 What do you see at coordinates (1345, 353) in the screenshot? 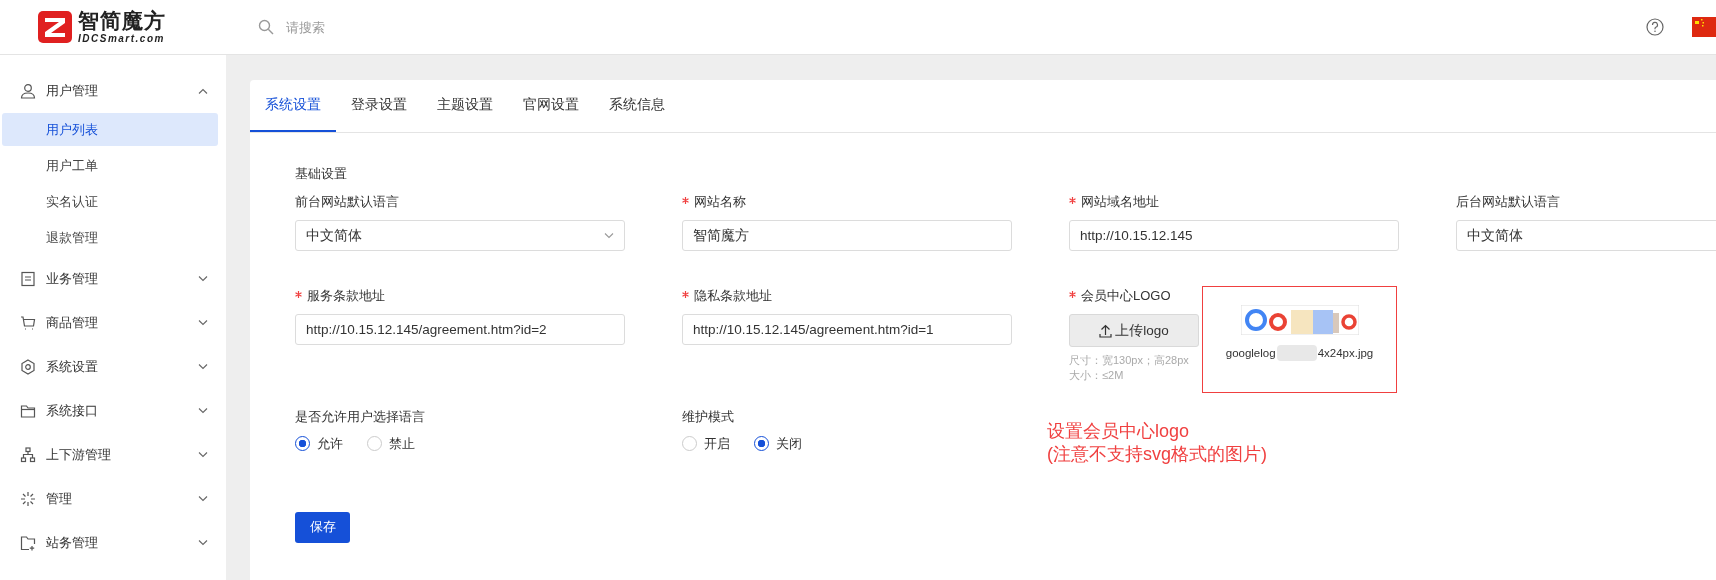
I see `file-name: 4x24px.jpg` at bounding box center [1345, 353].